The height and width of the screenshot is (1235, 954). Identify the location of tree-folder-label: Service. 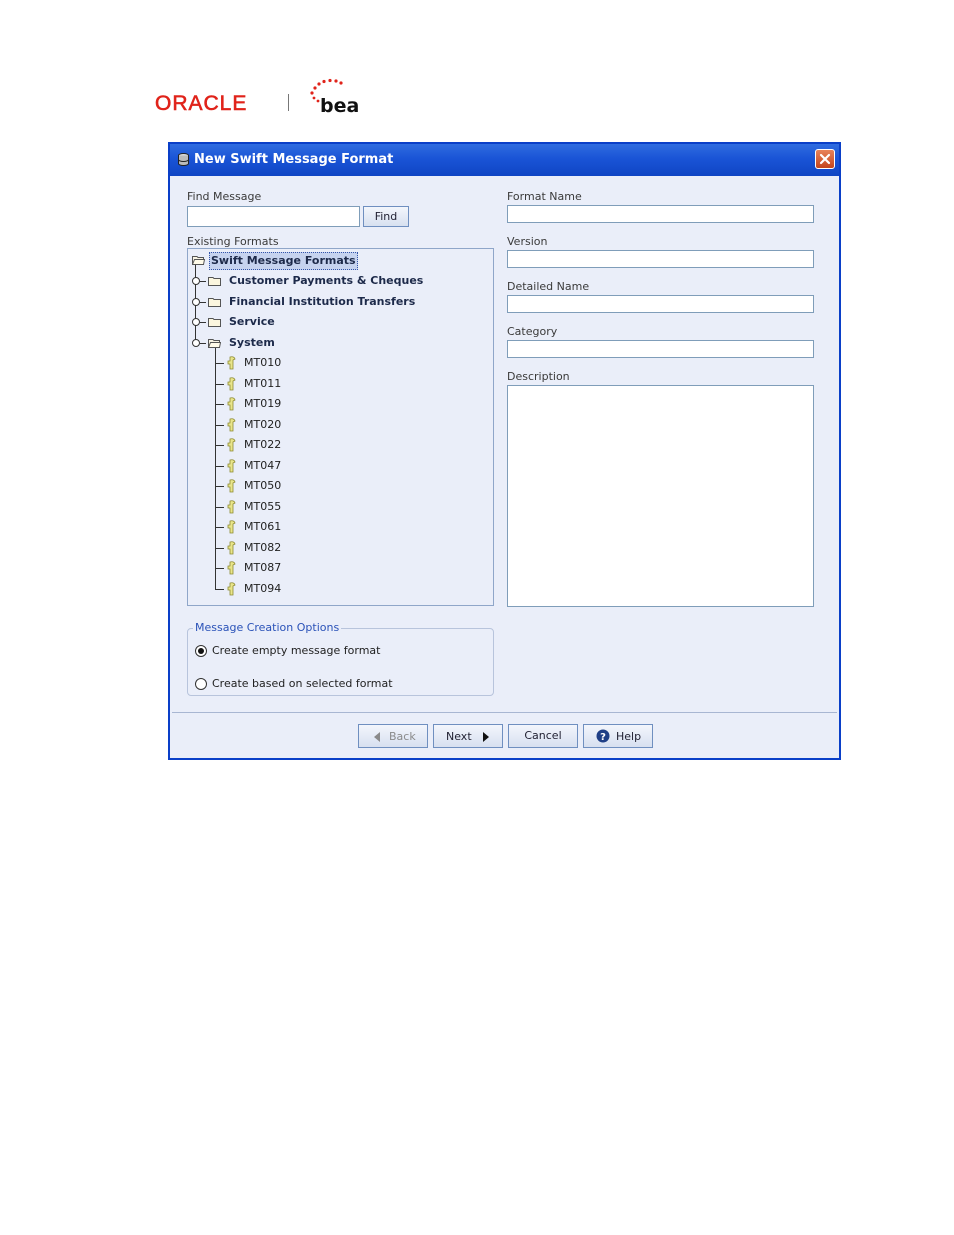
(252, 321).